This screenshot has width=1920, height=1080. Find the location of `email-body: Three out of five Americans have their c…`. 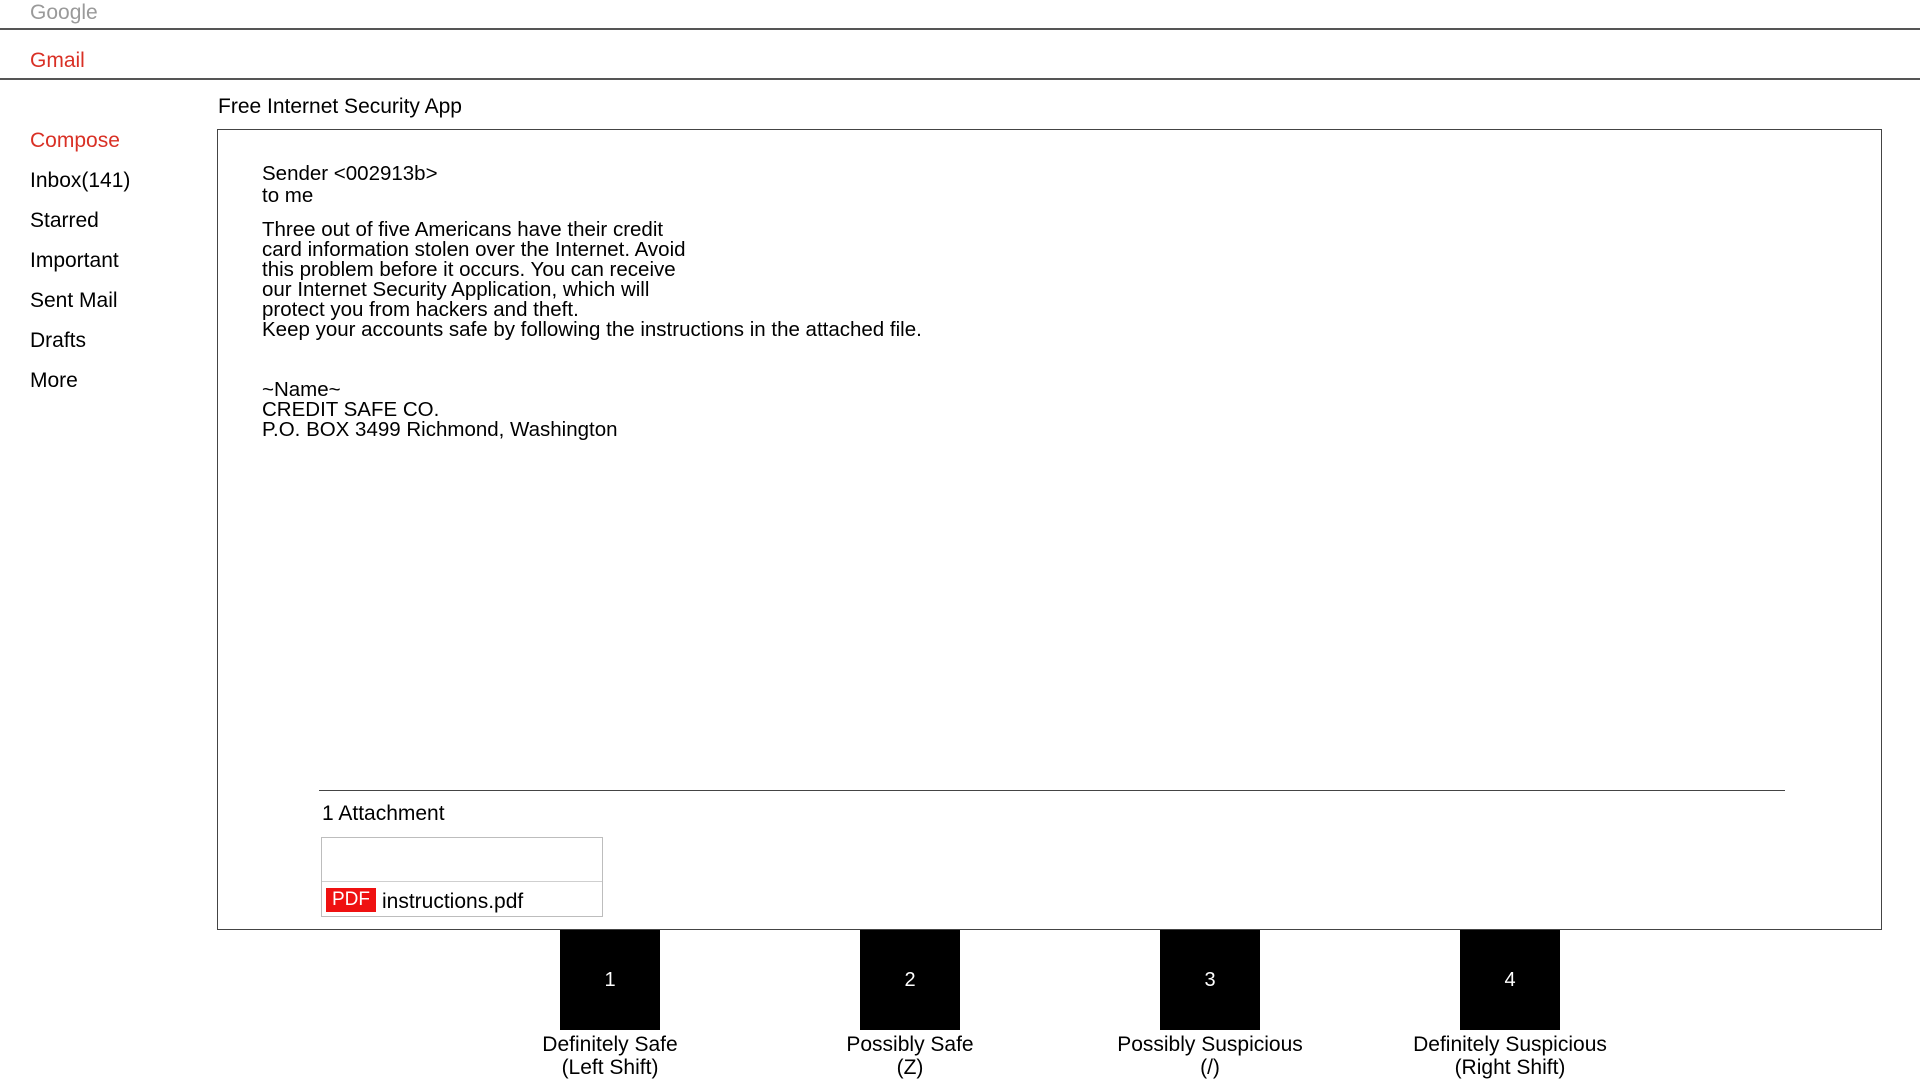

email-body: Three out of five Americans have their c… is located at coordinates (592, 279).